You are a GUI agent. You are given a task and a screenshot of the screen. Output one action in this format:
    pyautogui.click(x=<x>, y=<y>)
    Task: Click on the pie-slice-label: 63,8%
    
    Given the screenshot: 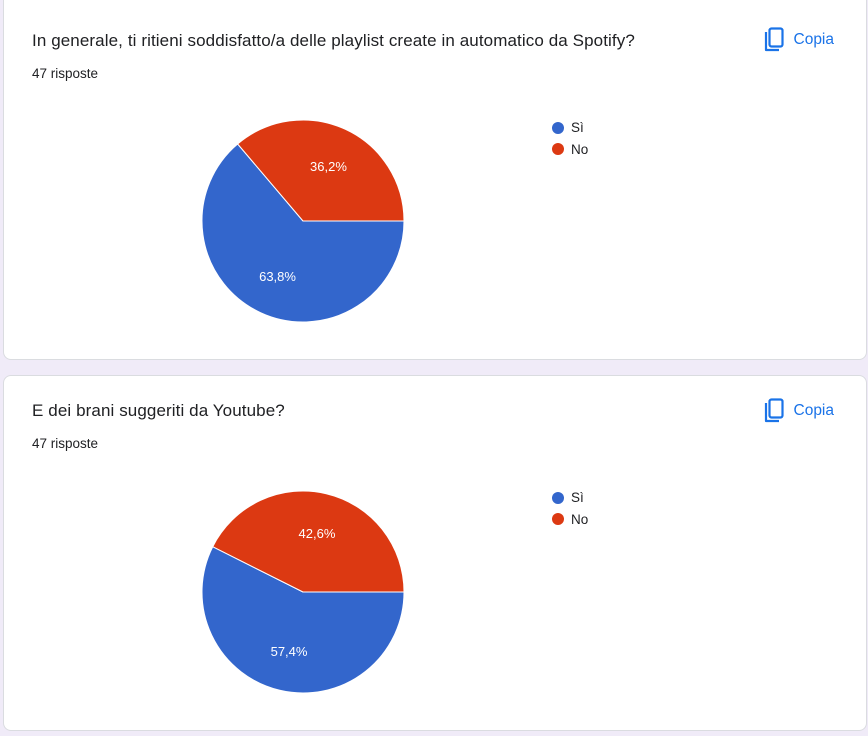 What is the action you would take?
    pyautogui.click(x=277, y=276)
    